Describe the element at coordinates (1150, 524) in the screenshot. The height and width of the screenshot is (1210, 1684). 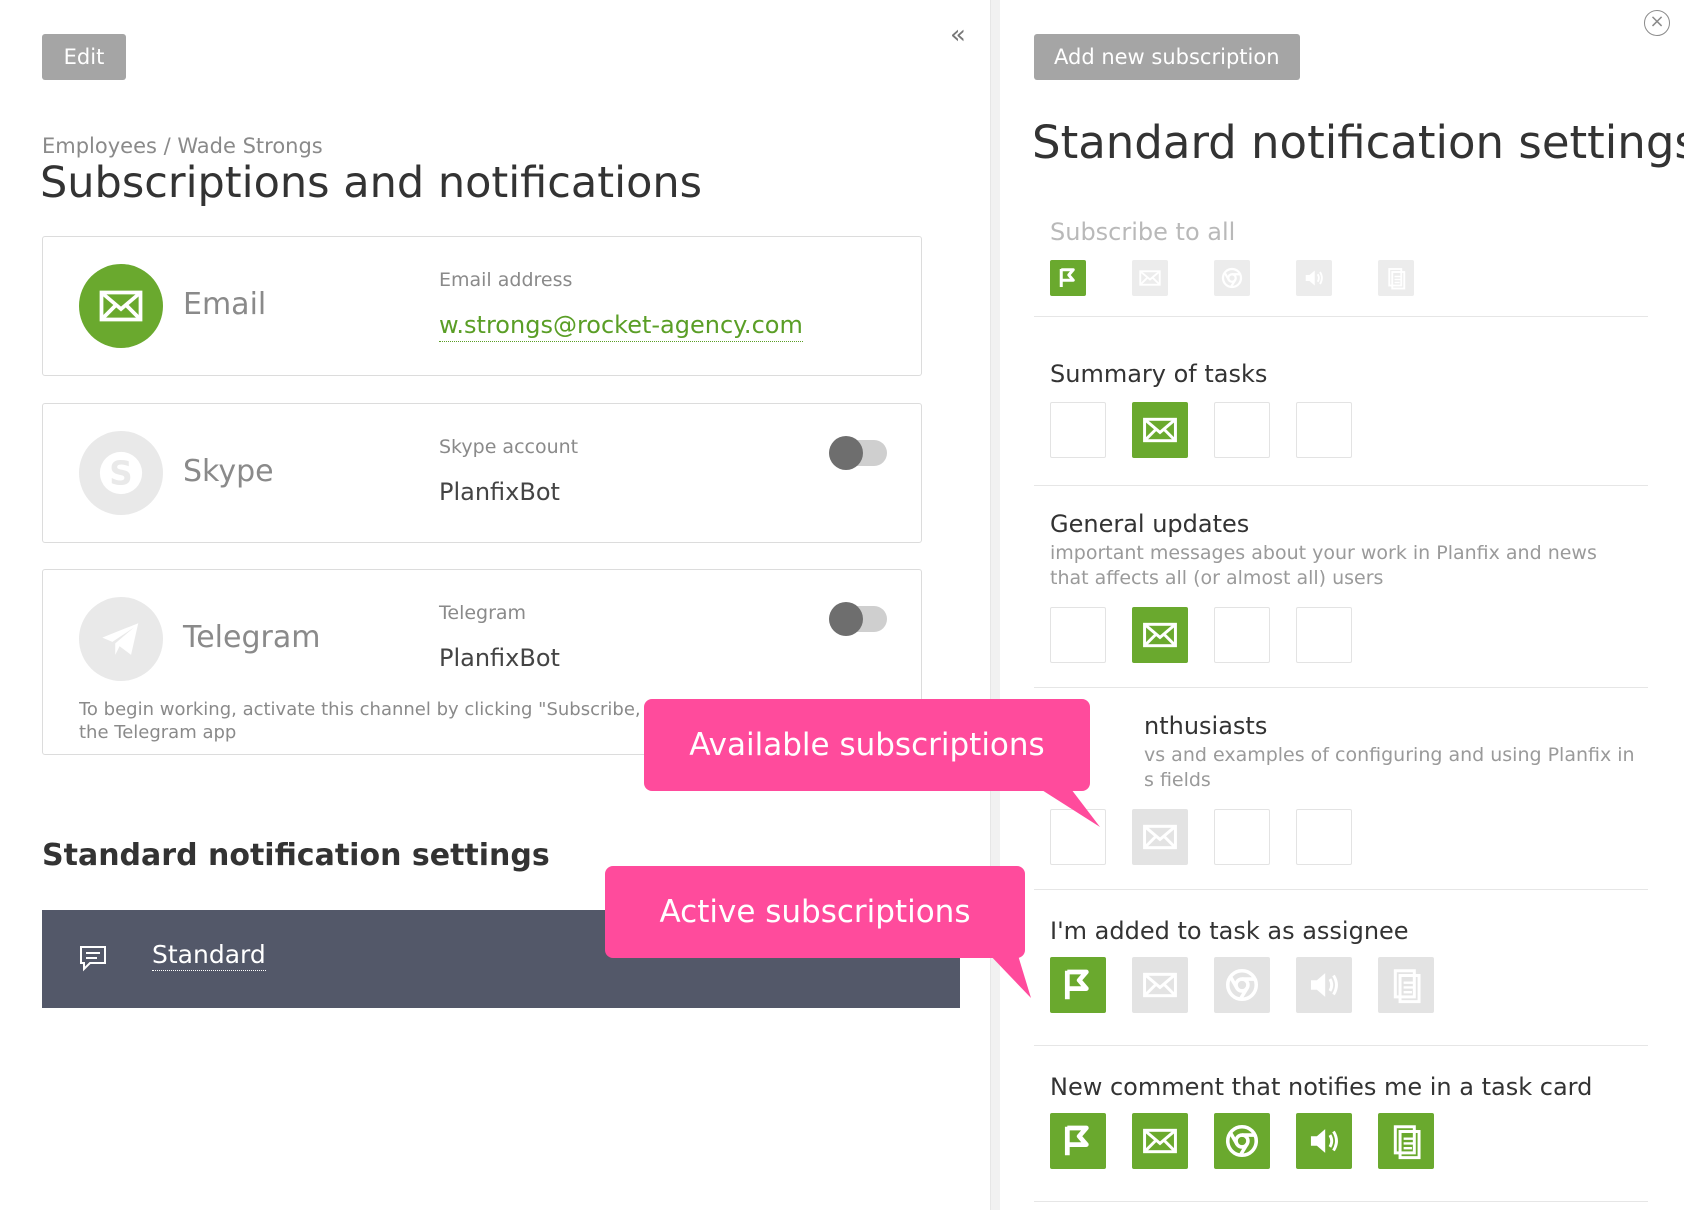
I see `section-title: General updates` at that location.